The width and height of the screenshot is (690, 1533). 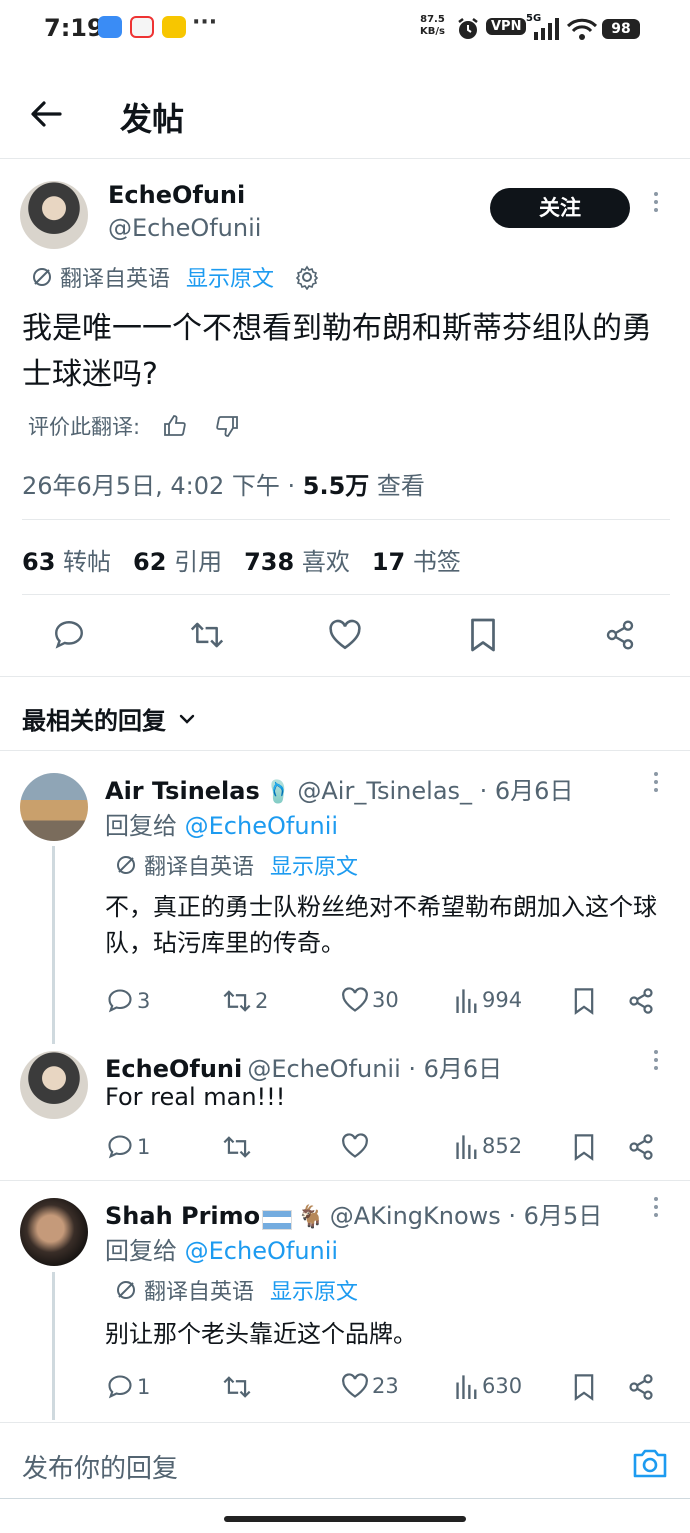 I want to click on page-title: 发帖, so click(x=152, y=119).